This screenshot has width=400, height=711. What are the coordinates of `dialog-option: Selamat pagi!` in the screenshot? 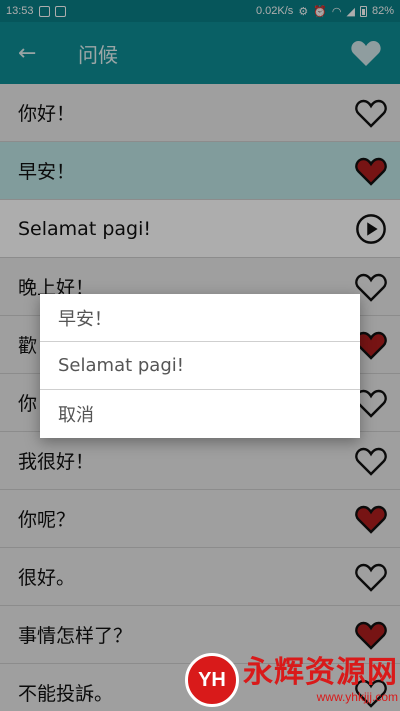 It's located at (200, 366).